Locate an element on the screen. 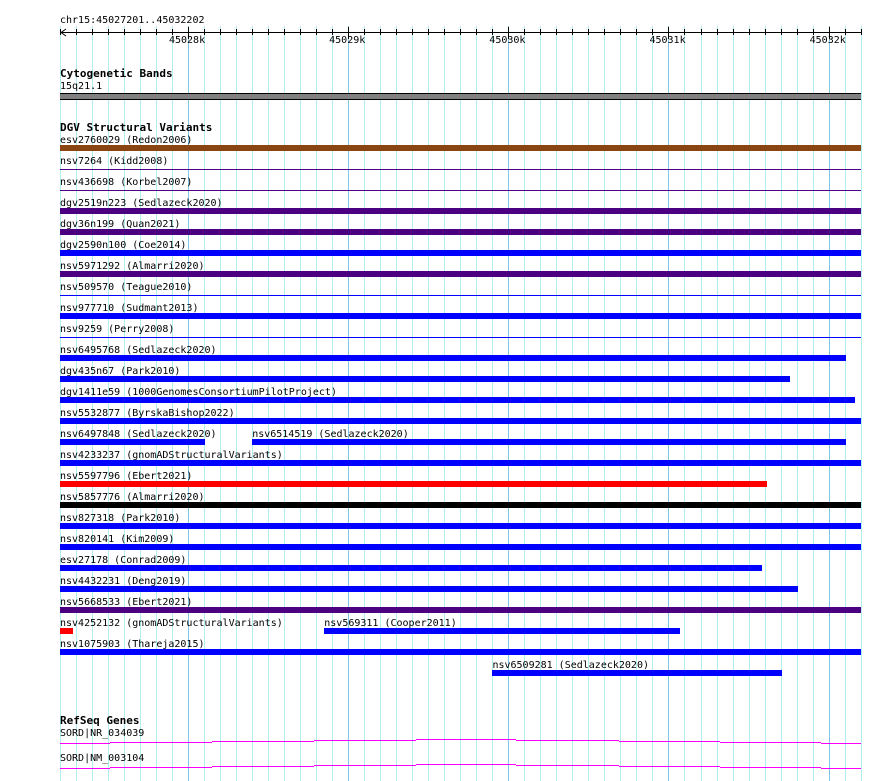  variant-label: nsv509570 (Teague2010) is located at coordinates (126, 287).